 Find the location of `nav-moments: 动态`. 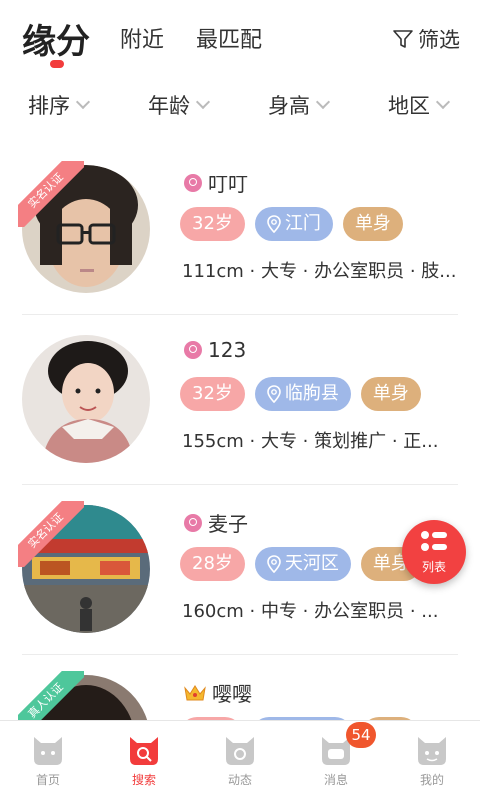

nav-moments: 动态 is located at coordinates (240, 758).